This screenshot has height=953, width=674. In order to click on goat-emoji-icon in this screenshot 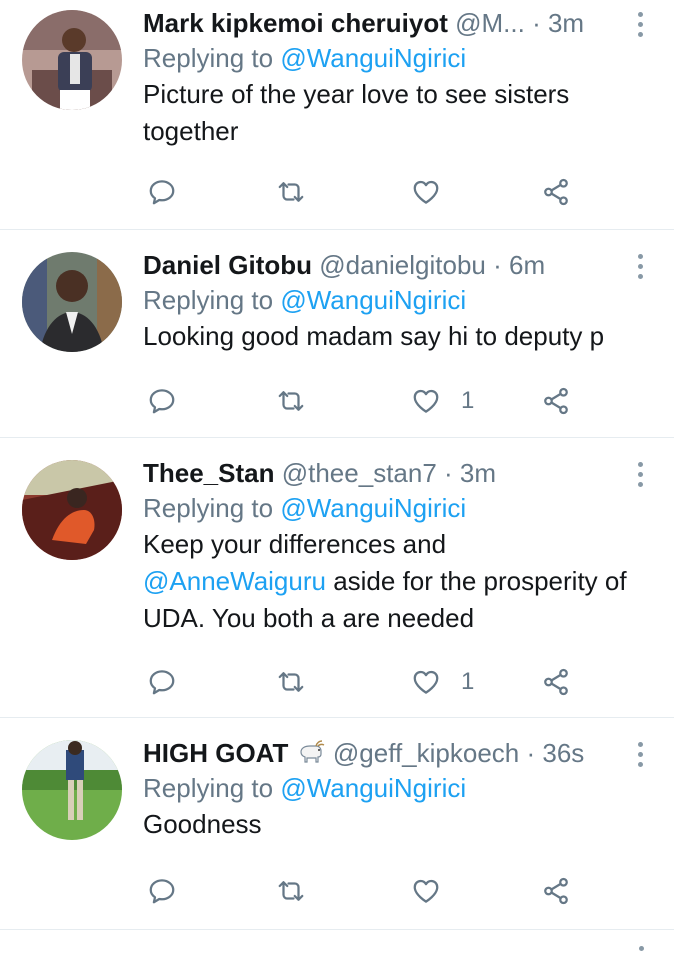, I will do `click(312, 751)`.